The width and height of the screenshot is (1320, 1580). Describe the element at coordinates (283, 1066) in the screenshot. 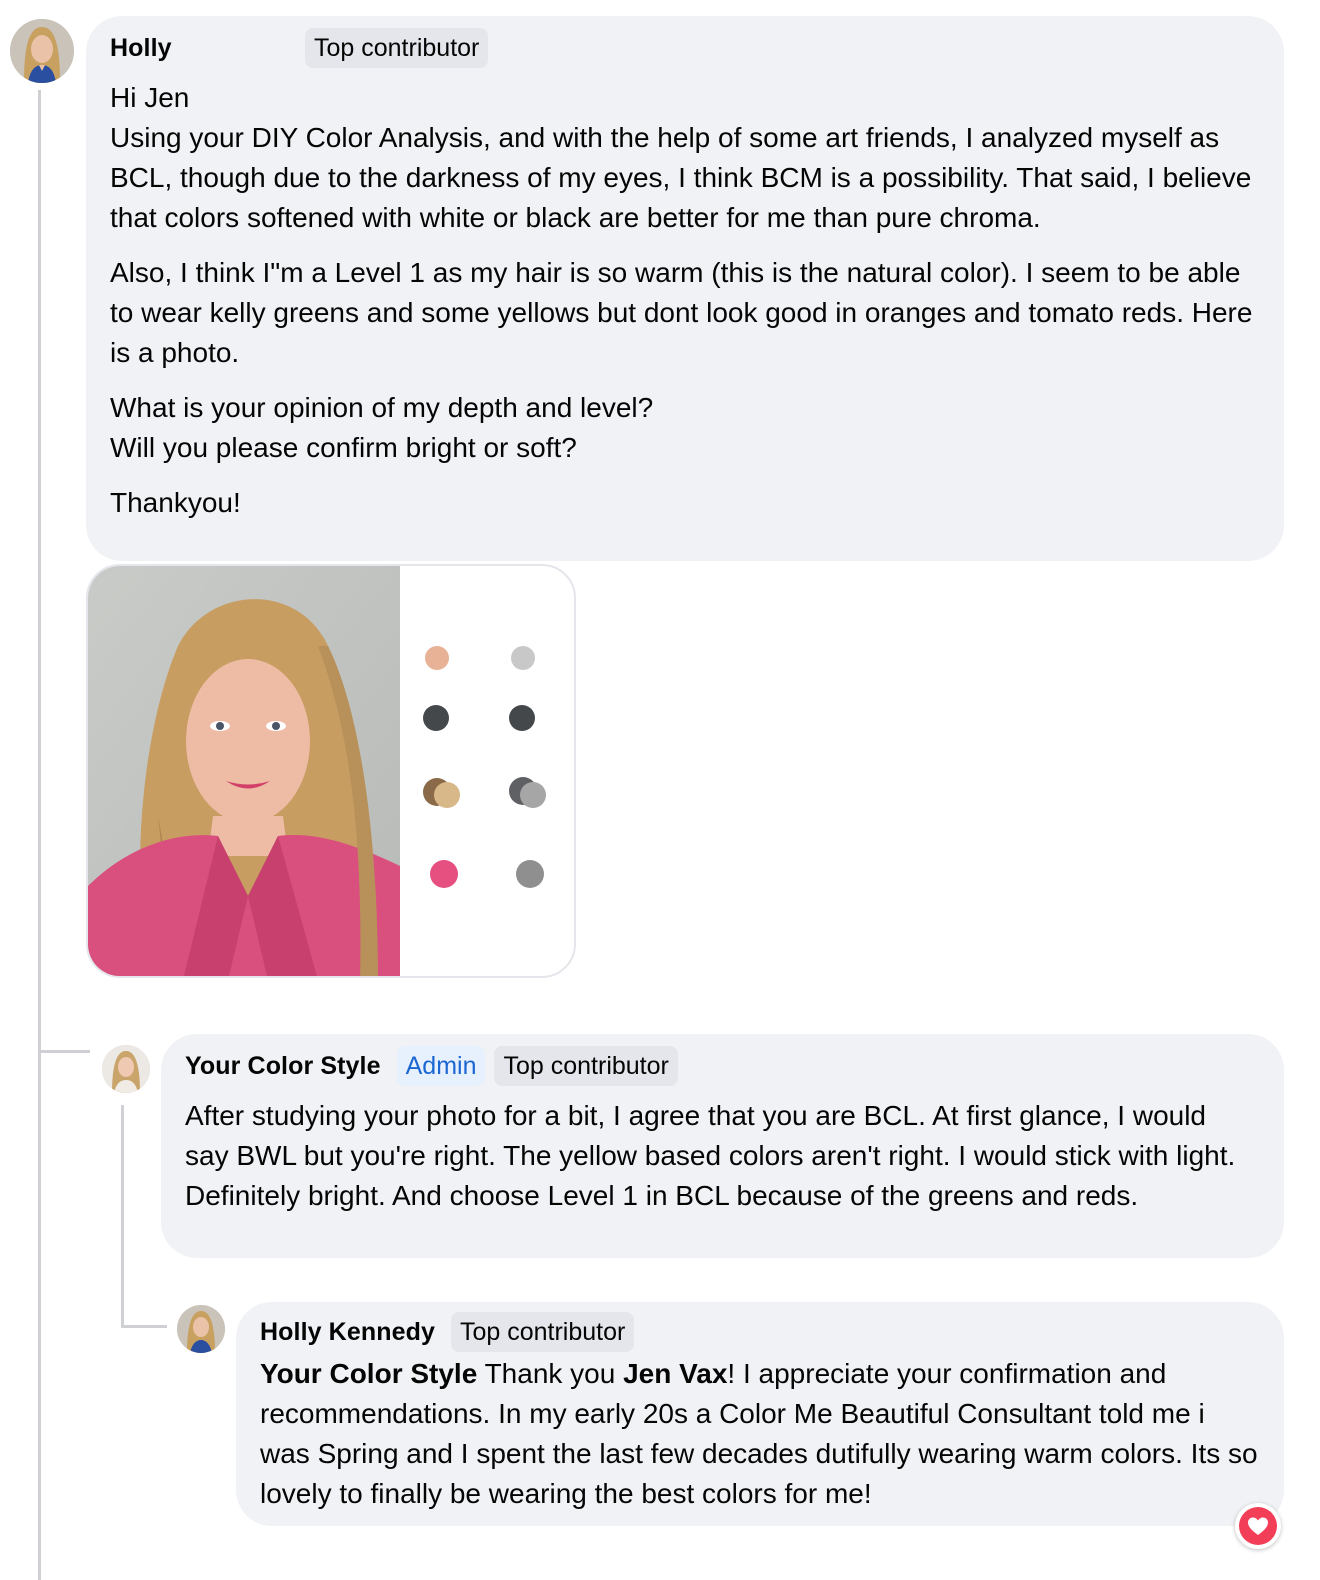

I see `reply-author: Your Color Style` at that location.